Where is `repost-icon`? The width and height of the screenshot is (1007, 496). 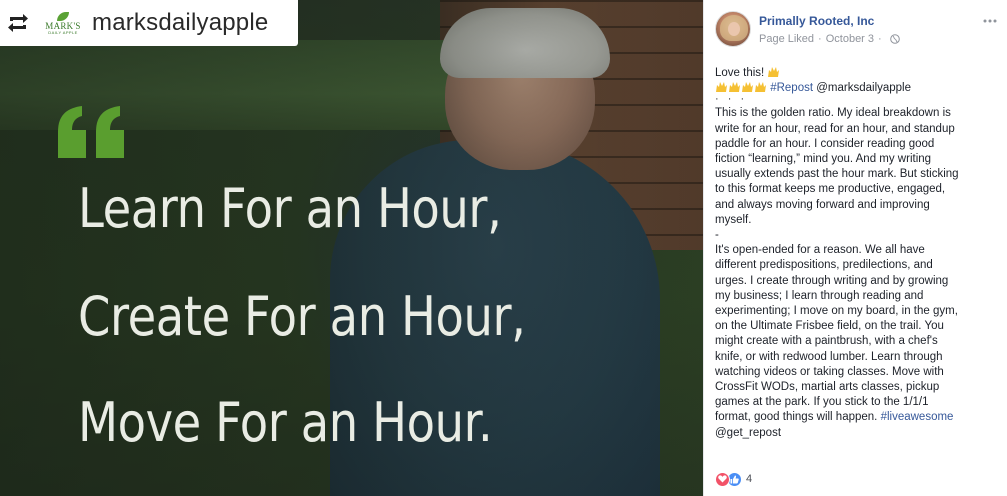 repost-icon is located at coordinates (18, 23).